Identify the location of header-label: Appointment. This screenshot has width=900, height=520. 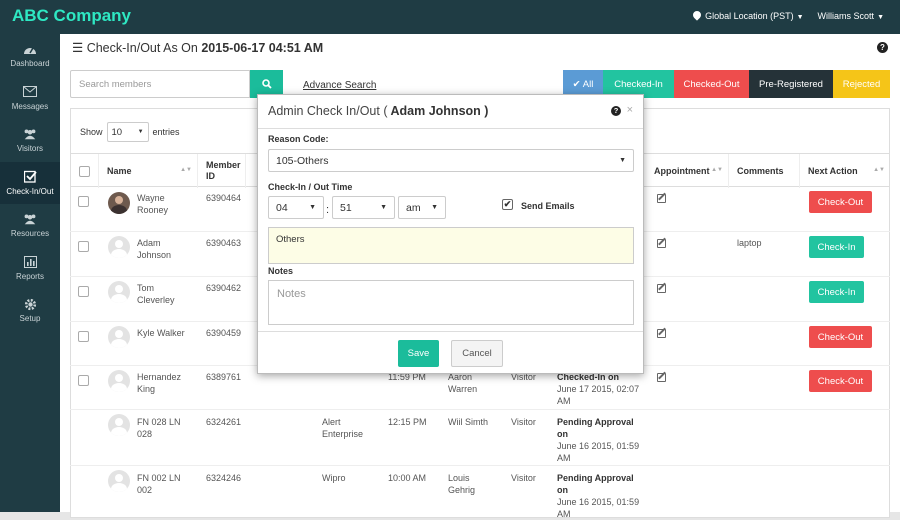
(682, 171).